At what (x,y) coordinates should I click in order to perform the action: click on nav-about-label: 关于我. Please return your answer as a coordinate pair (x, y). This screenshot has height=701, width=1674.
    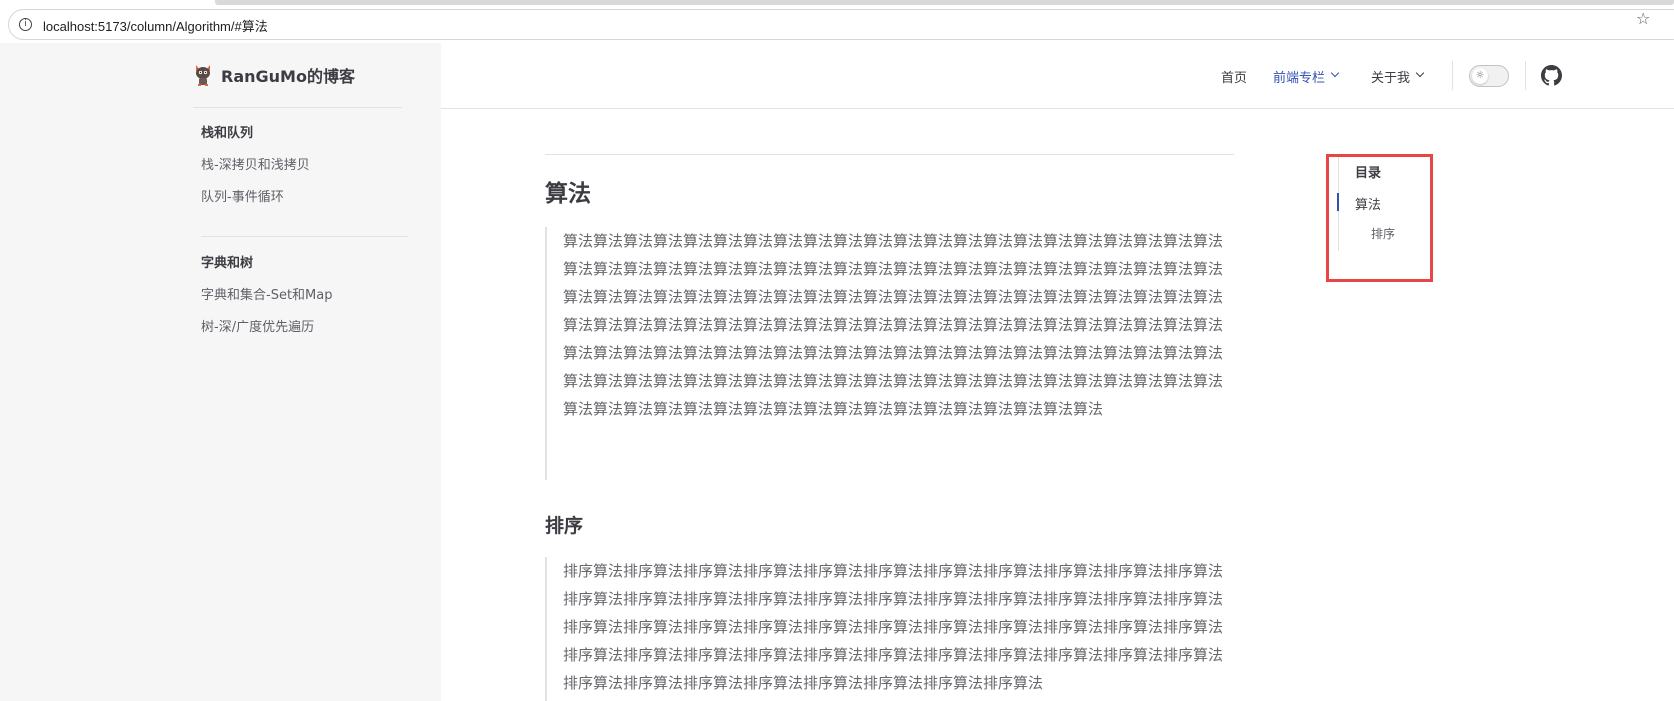
    Looking at the image, I should click on (1390, 76).